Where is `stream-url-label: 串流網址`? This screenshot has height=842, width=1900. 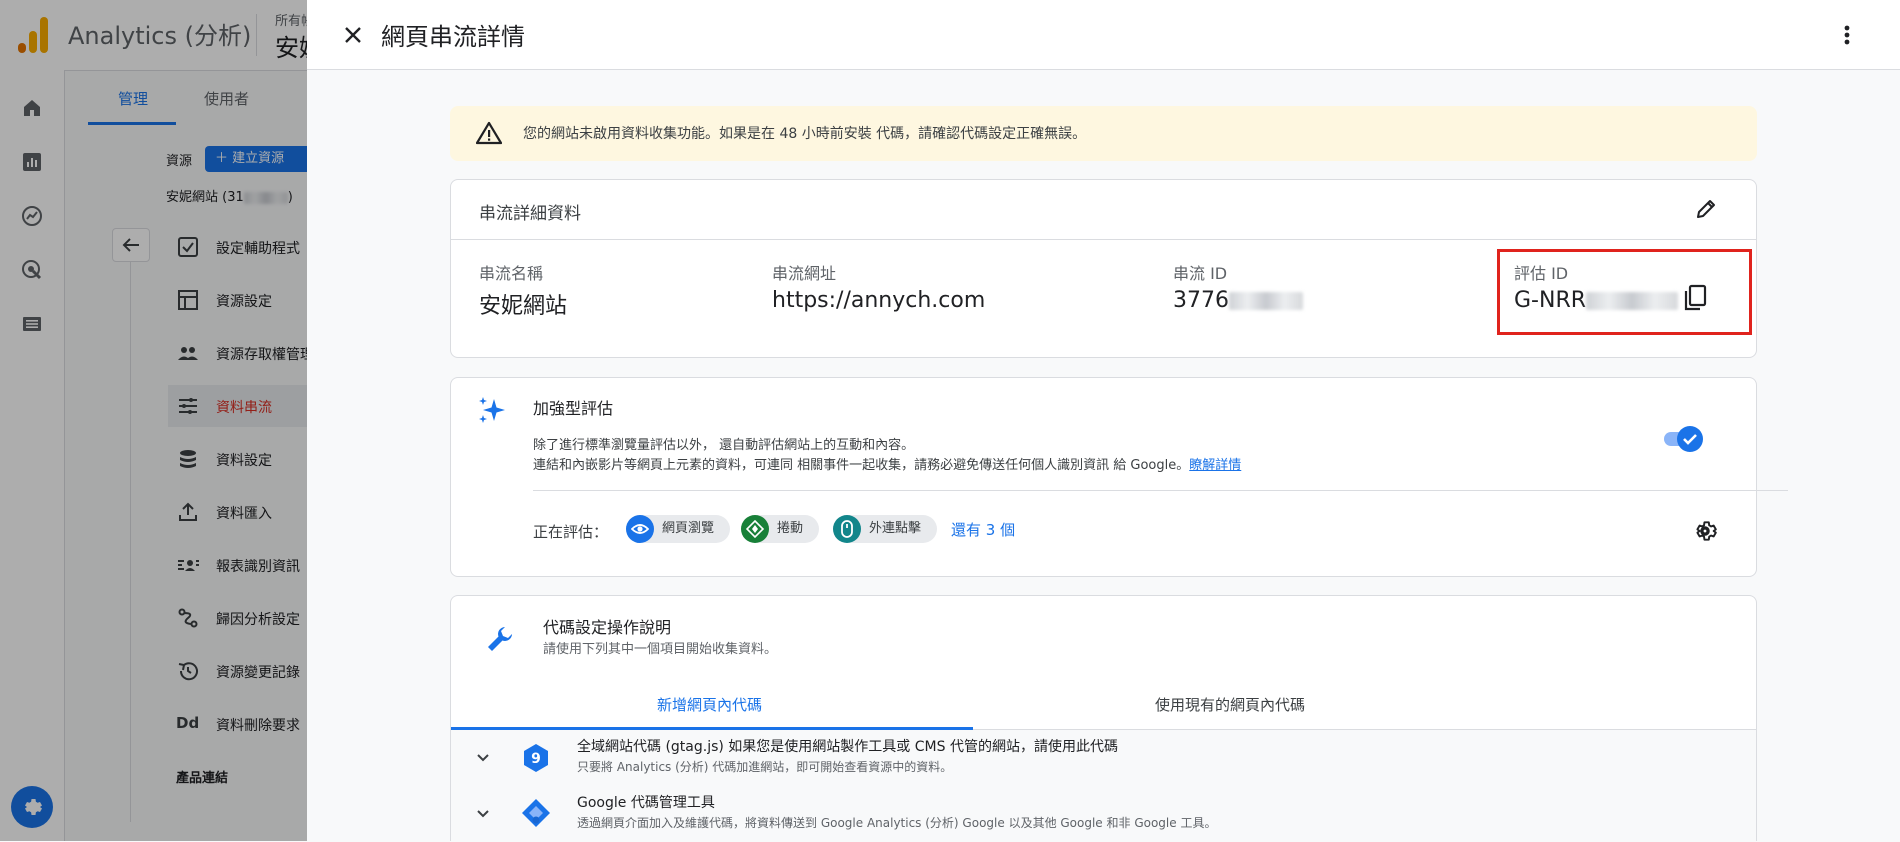
stream-url-label: 串流網址 is located at coordinates (804, 273).